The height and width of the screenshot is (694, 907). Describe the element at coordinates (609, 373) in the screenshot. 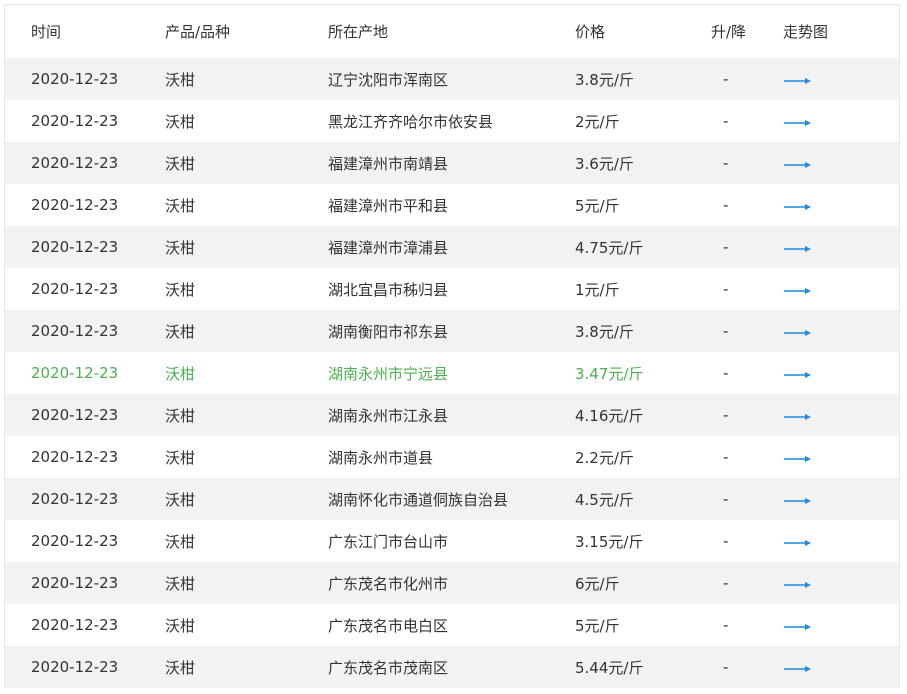

I see `cell-price: 3.47元/斤` at that location.